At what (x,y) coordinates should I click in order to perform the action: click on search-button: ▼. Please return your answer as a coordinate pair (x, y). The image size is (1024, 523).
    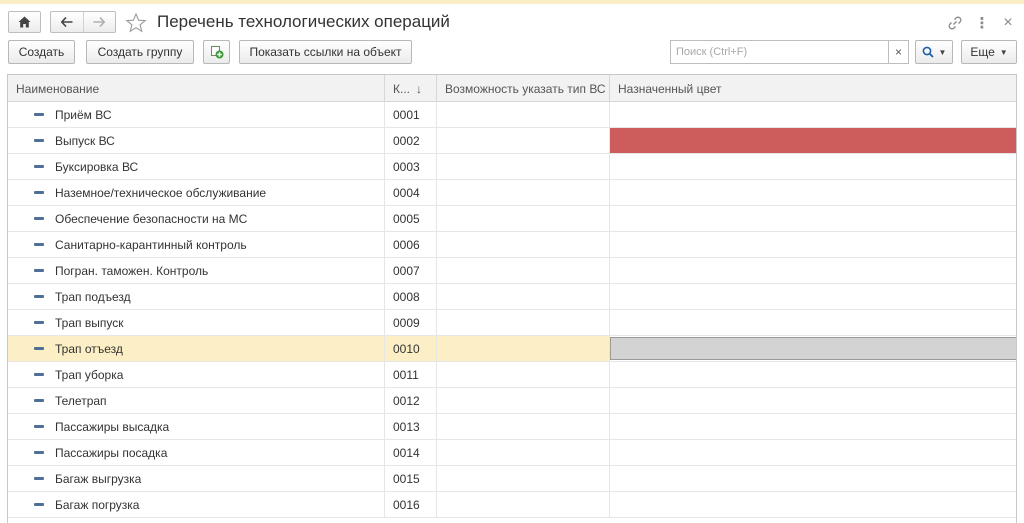
    Looking at the image, I should click on (934, 52).